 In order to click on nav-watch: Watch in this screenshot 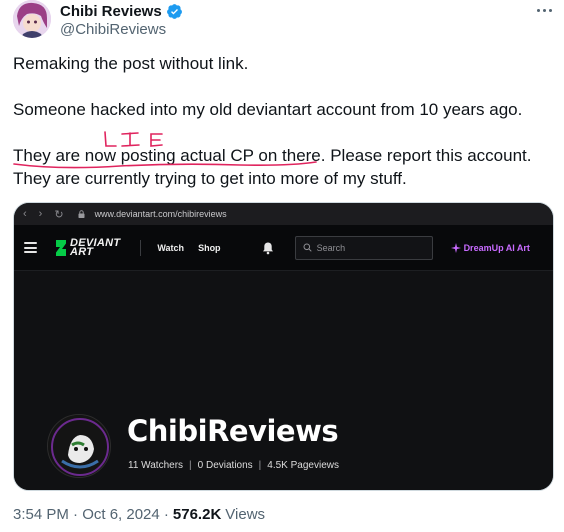, I will do `click(171, 247)`.